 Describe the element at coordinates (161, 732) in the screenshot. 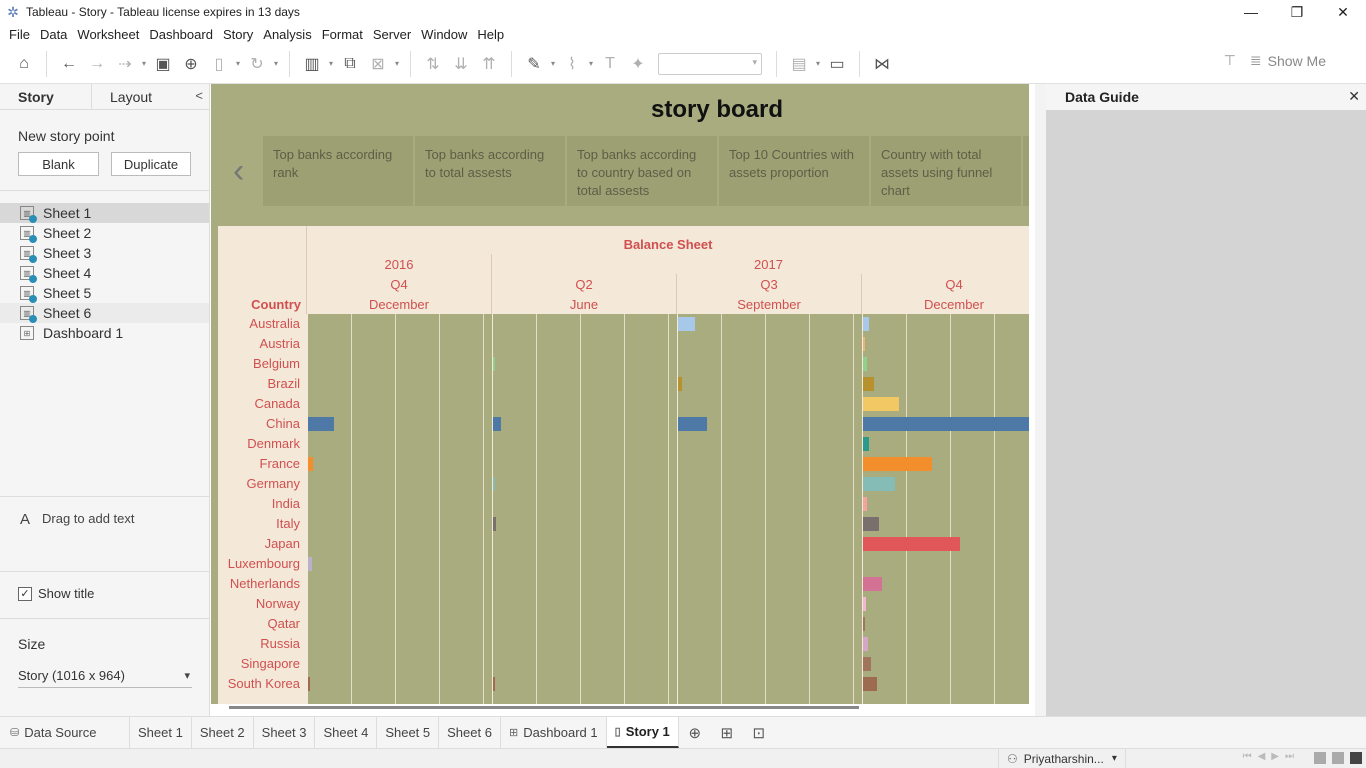

I see `tab-sheet-1: Sheet 1` at that location.